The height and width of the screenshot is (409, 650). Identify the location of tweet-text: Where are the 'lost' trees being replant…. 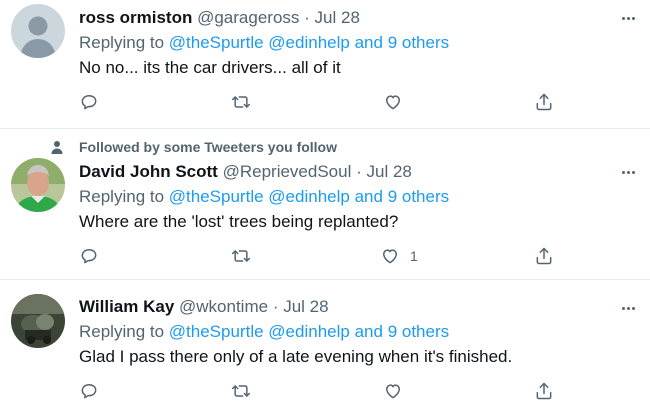
(239, 221).